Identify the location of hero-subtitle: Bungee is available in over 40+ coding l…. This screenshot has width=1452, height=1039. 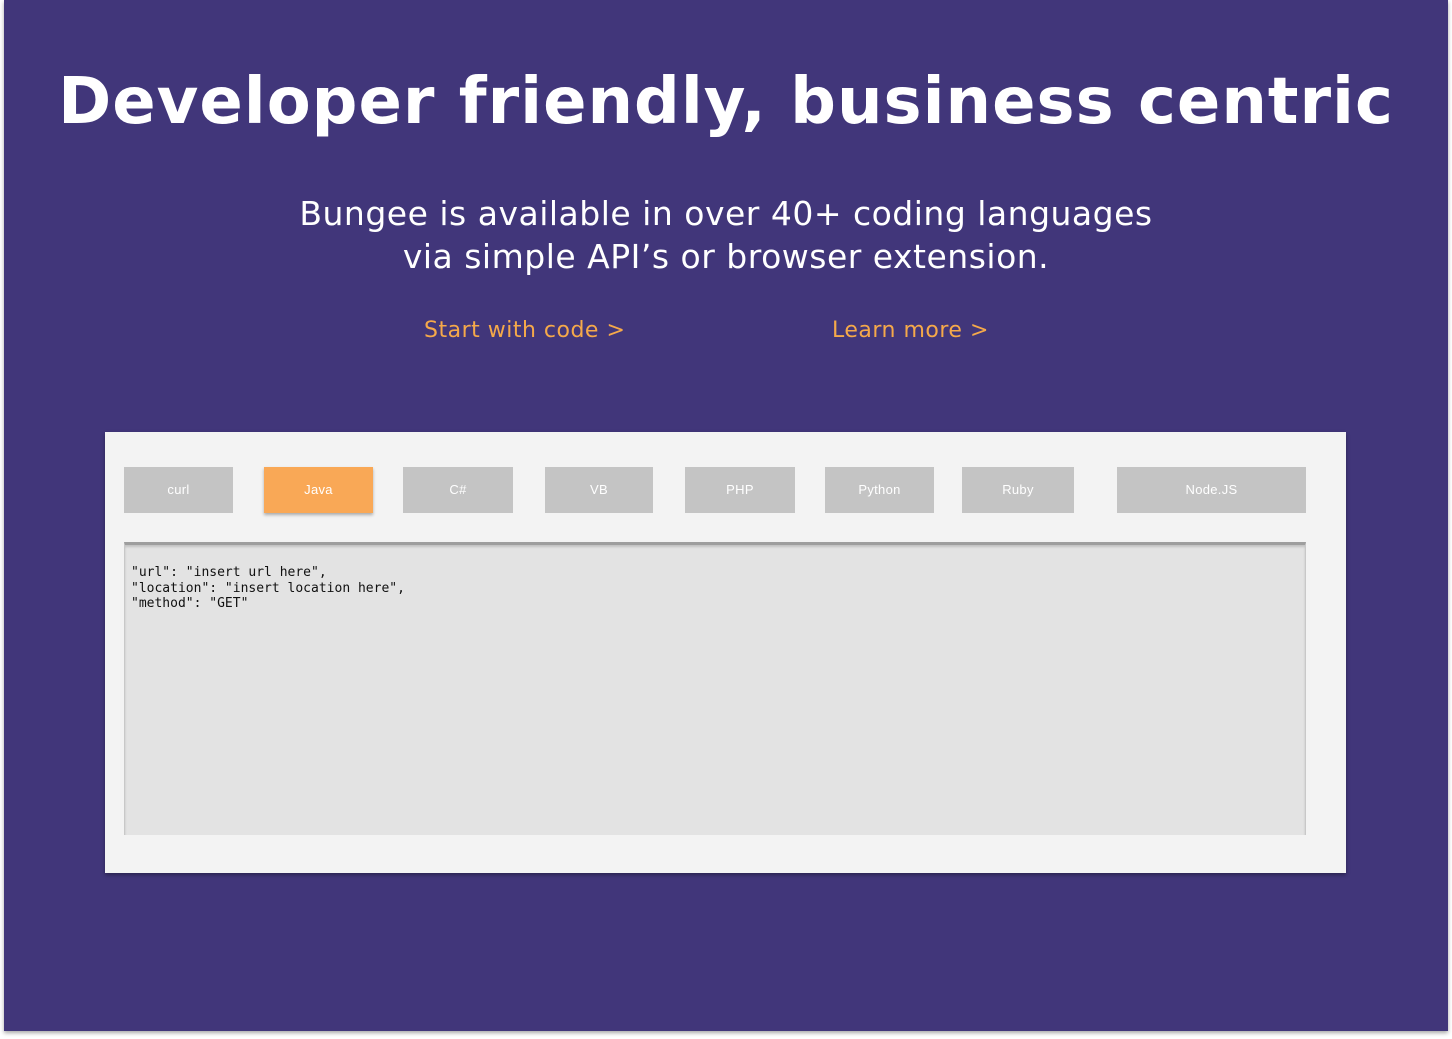
(726, 235).